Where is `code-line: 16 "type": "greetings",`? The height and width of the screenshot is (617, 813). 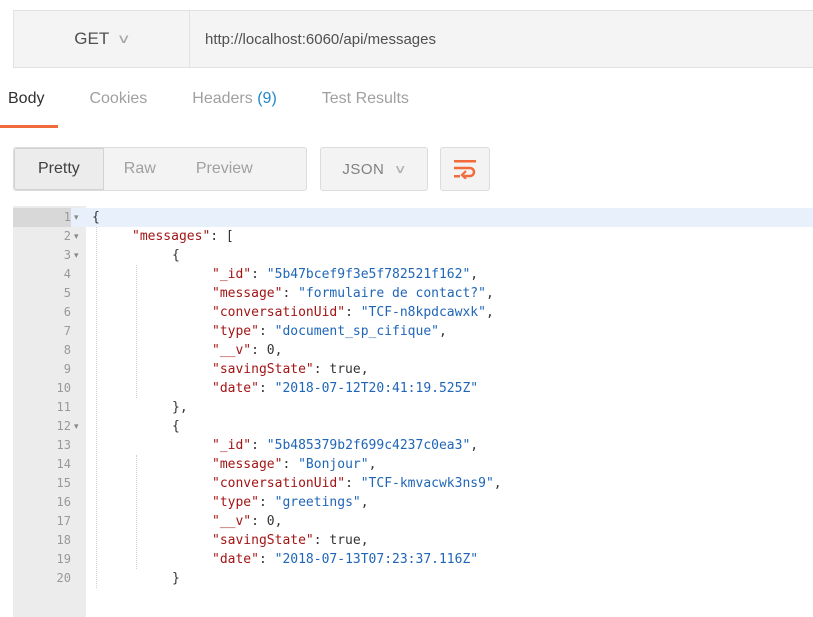
code-line: 16 "type": "greetings", is located at coordinates (413, 502).